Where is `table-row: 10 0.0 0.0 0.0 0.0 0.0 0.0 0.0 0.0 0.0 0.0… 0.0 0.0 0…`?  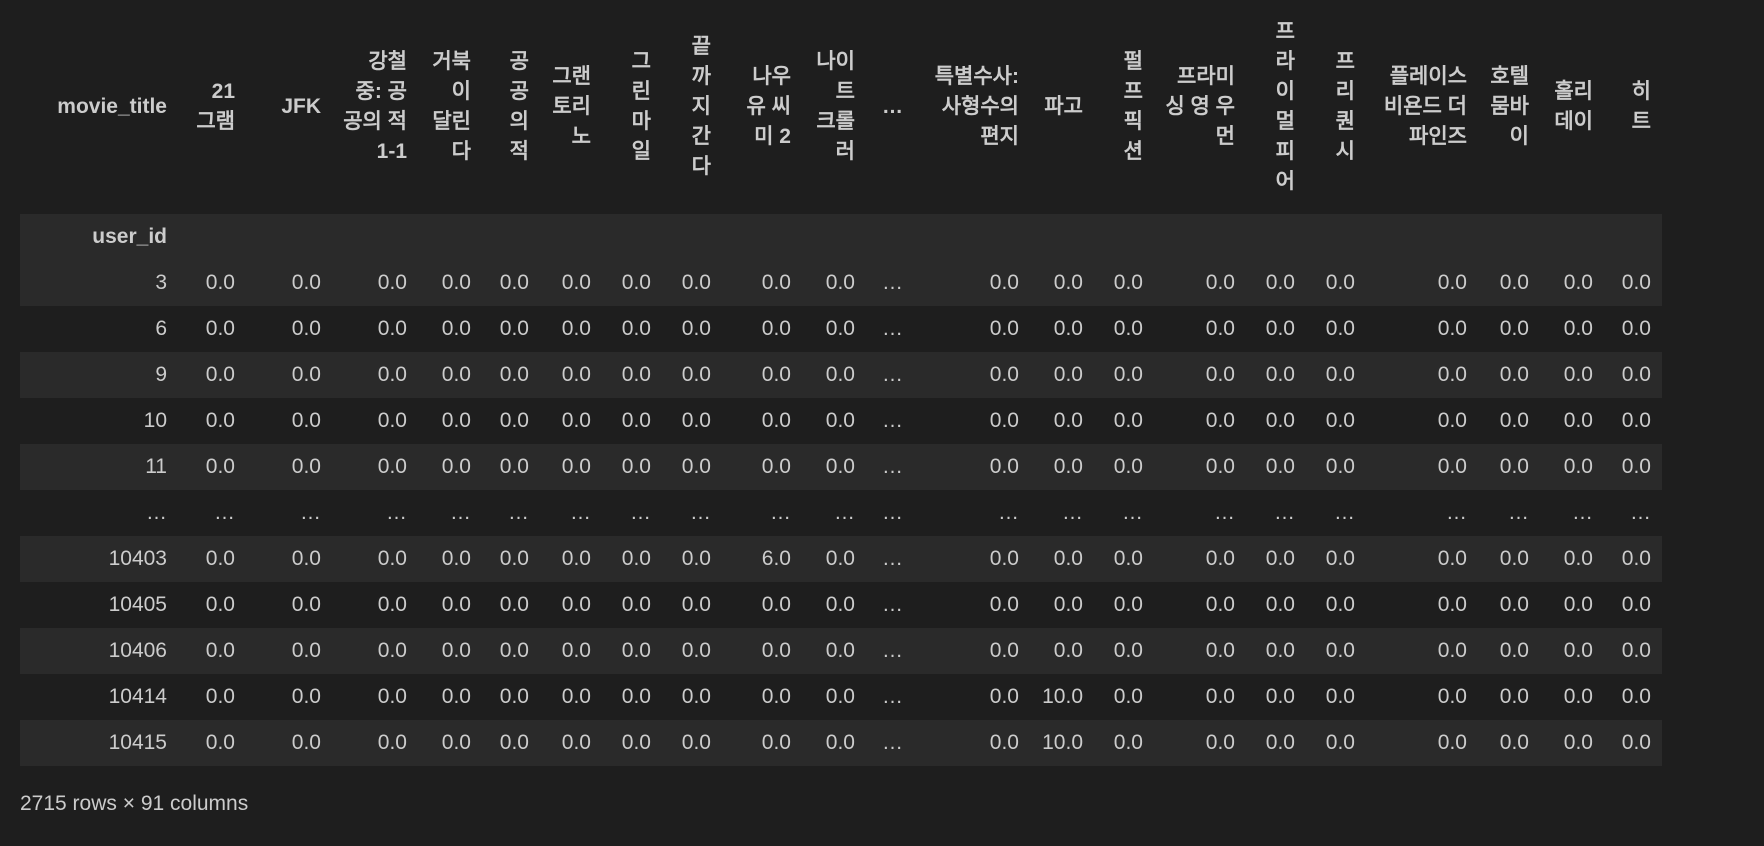 table-row: 10 0.0 0.0 0.0 0.0 0.0 0.0 0.0 0.0 0.0 0.0… 0.0 0.0 0… is located at coordinates (841, 421).